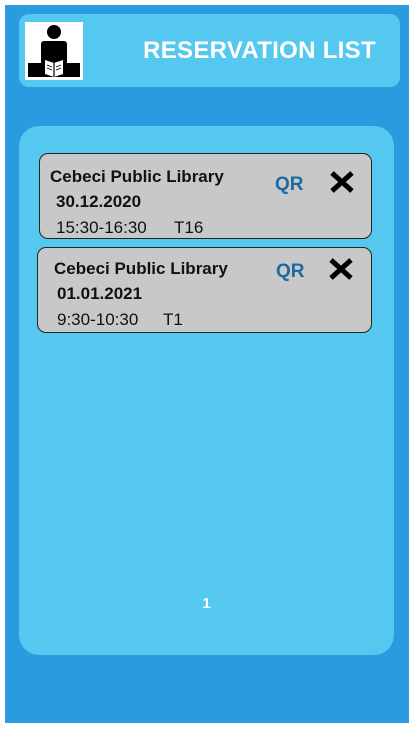 Image resolution: width=413 pixels, height=730 pixels. I want to click on page-number: 1, so click(206, 603).